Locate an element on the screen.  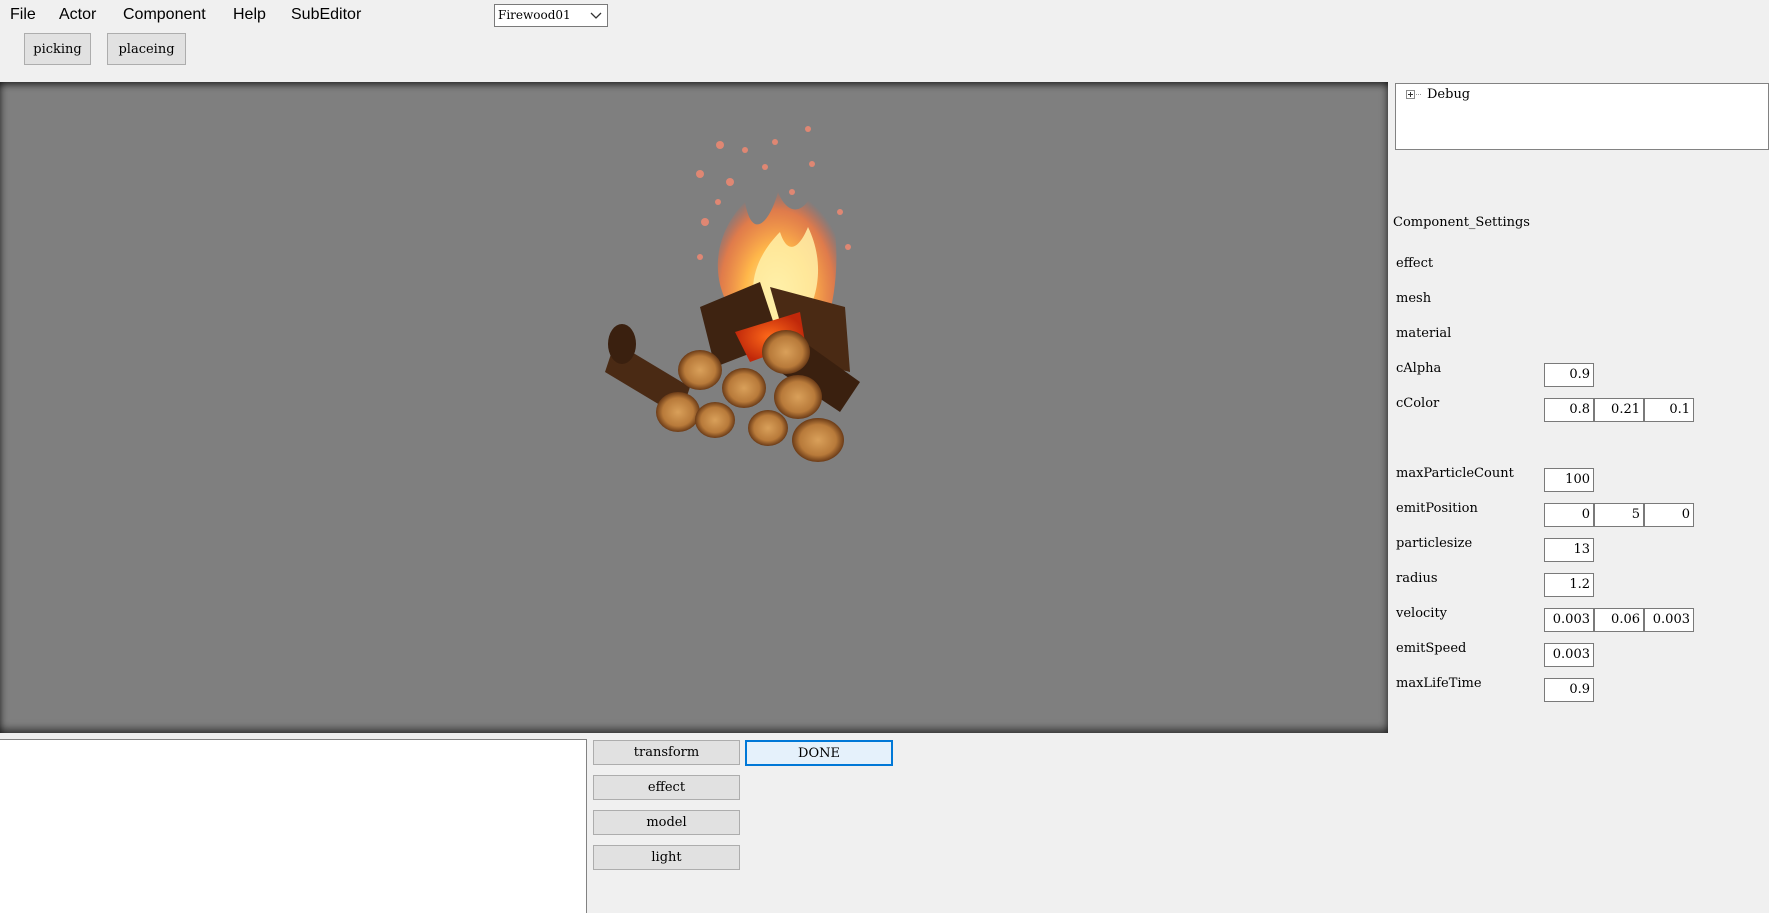
done-button: DONE is located at coordinates (819, 753).